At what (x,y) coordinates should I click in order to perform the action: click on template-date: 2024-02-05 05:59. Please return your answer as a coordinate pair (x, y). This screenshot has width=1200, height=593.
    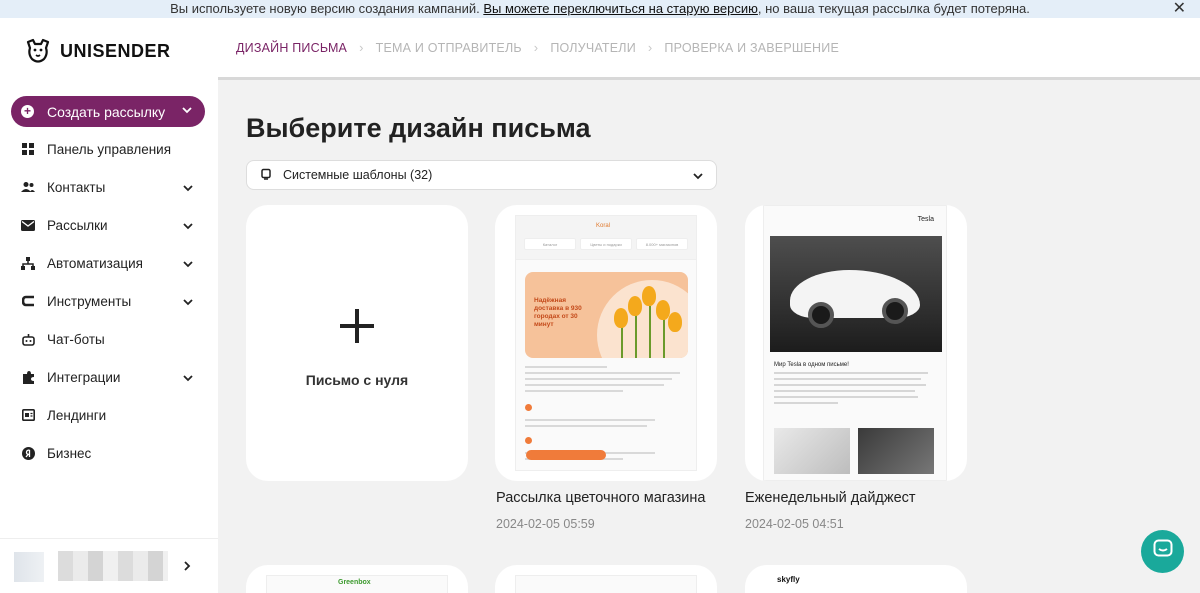
    Looking at the image, I should click on (545, 524).